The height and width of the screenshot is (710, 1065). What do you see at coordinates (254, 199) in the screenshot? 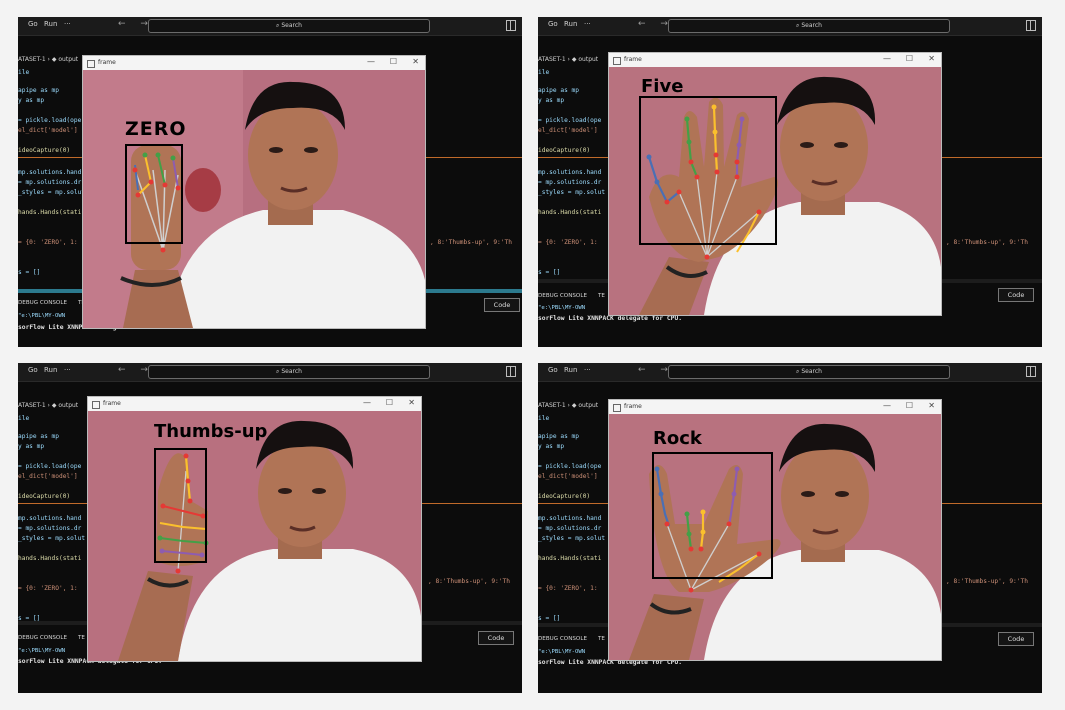
I see `webcam-view: ZERO` at bounding box center [254, 199].